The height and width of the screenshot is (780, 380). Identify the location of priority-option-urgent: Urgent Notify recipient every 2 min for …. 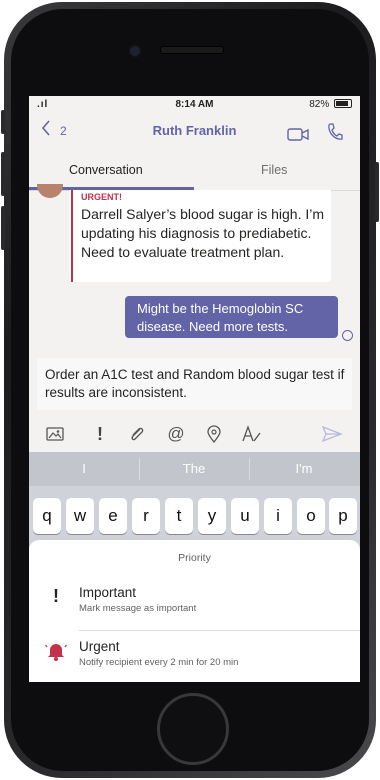
(194, 656).